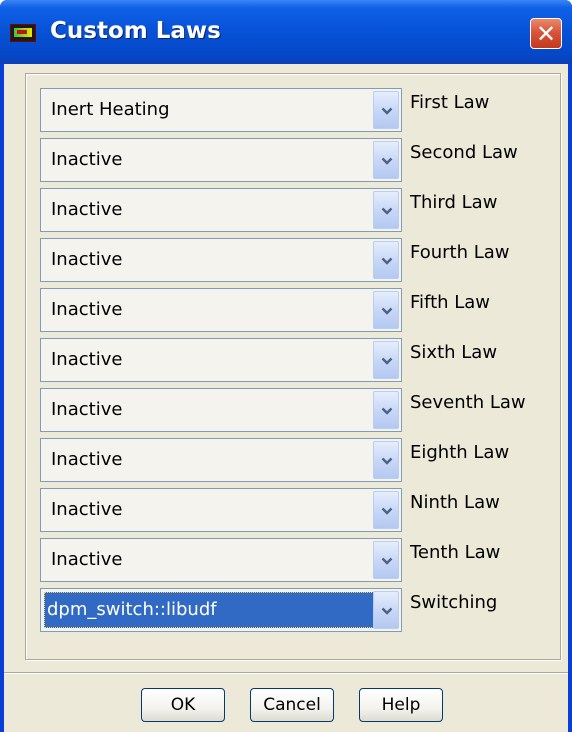 The width and height of the screenshot is (572, 732). I want to click on sixth-law-dropdown-button, so click(386, 360).